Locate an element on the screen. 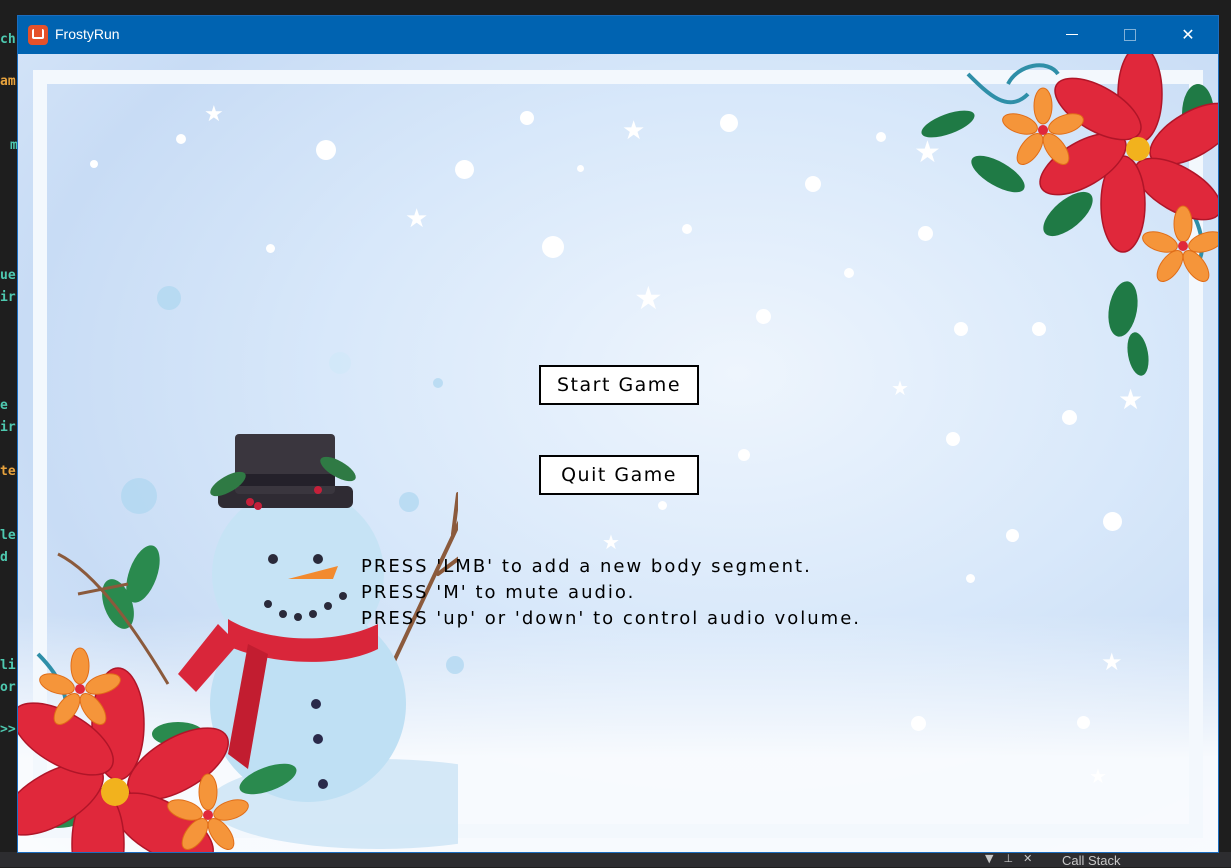 Image resolution: width=1231 pixels, height=868 pixels. minimize-button is located at coordinates (1072, 35).